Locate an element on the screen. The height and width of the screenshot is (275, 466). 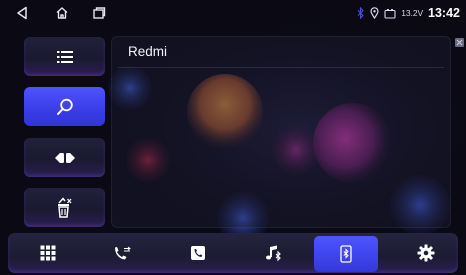
battery-icon is located at coordinates (390, 13).